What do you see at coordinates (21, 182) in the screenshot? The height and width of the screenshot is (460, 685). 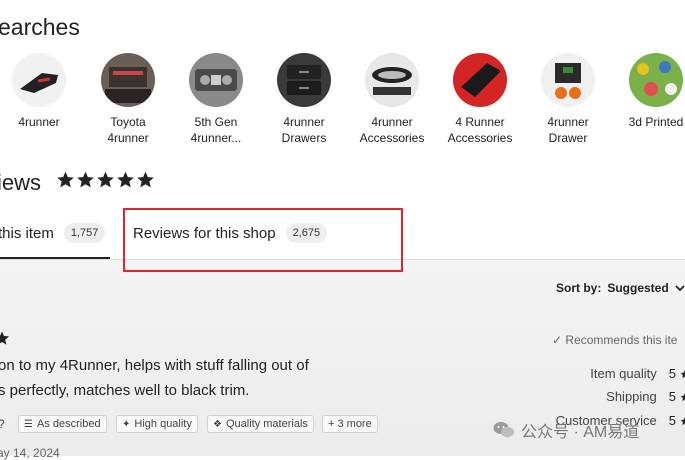 I see `reviews-heading: iews` at bounding box center [21, 182].